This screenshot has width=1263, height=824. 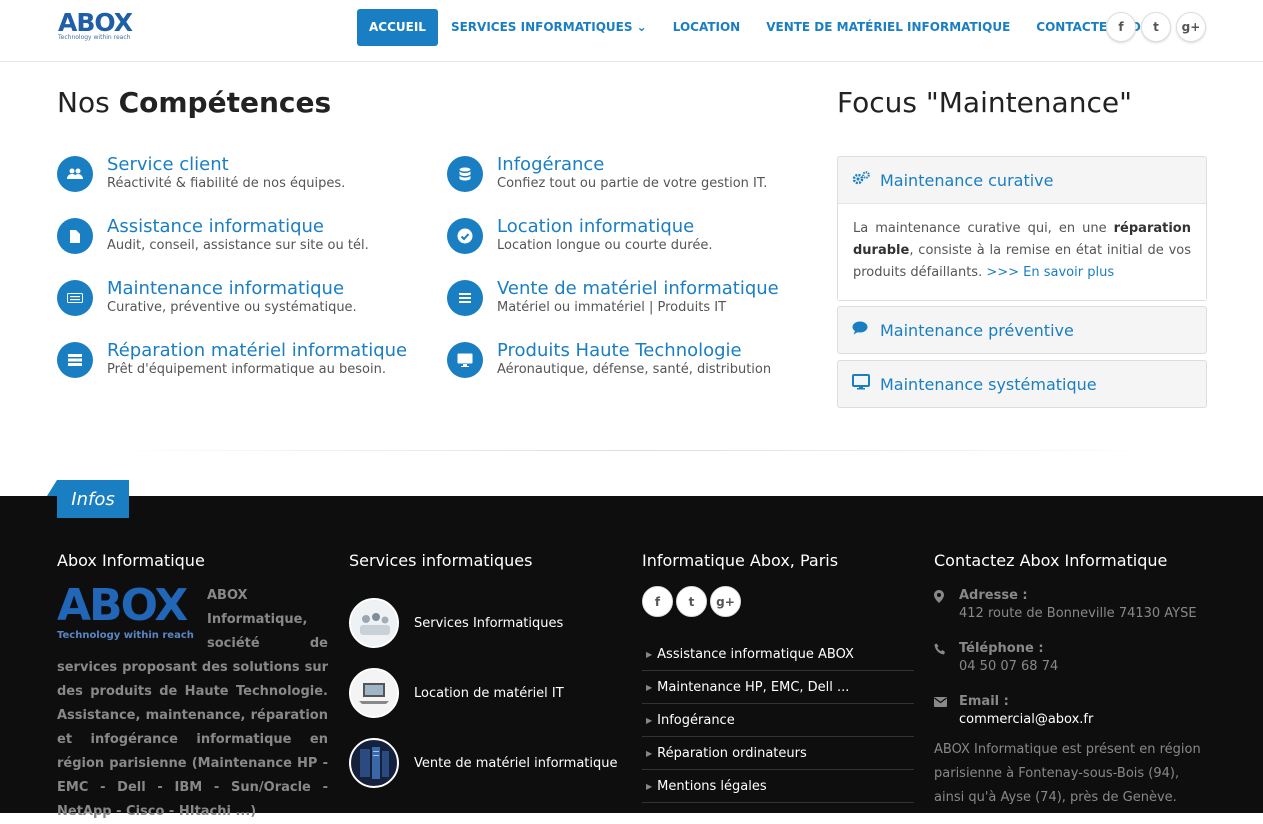 What do you see at coordinates (862, 330) in the screenshot?
I see `comment-icon` at bounding box center [862, 330].